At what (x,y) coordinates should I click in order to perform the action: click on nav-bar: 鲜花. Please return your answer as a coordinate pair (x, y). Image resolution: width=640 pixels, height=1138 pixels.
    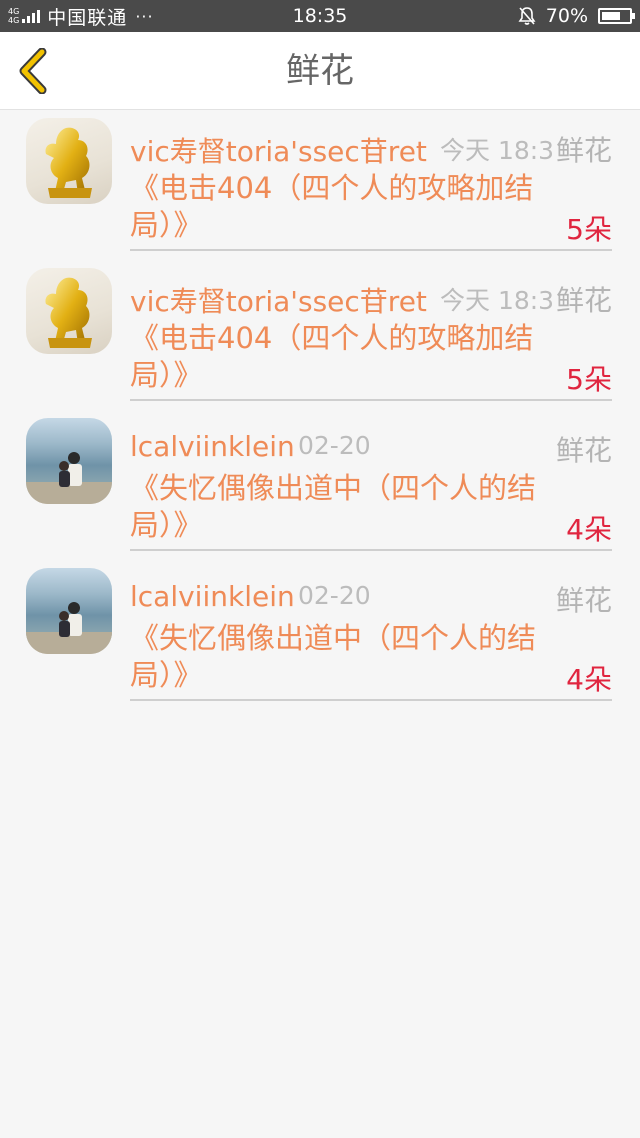
    Looking at the image, I should click on (320, 71).